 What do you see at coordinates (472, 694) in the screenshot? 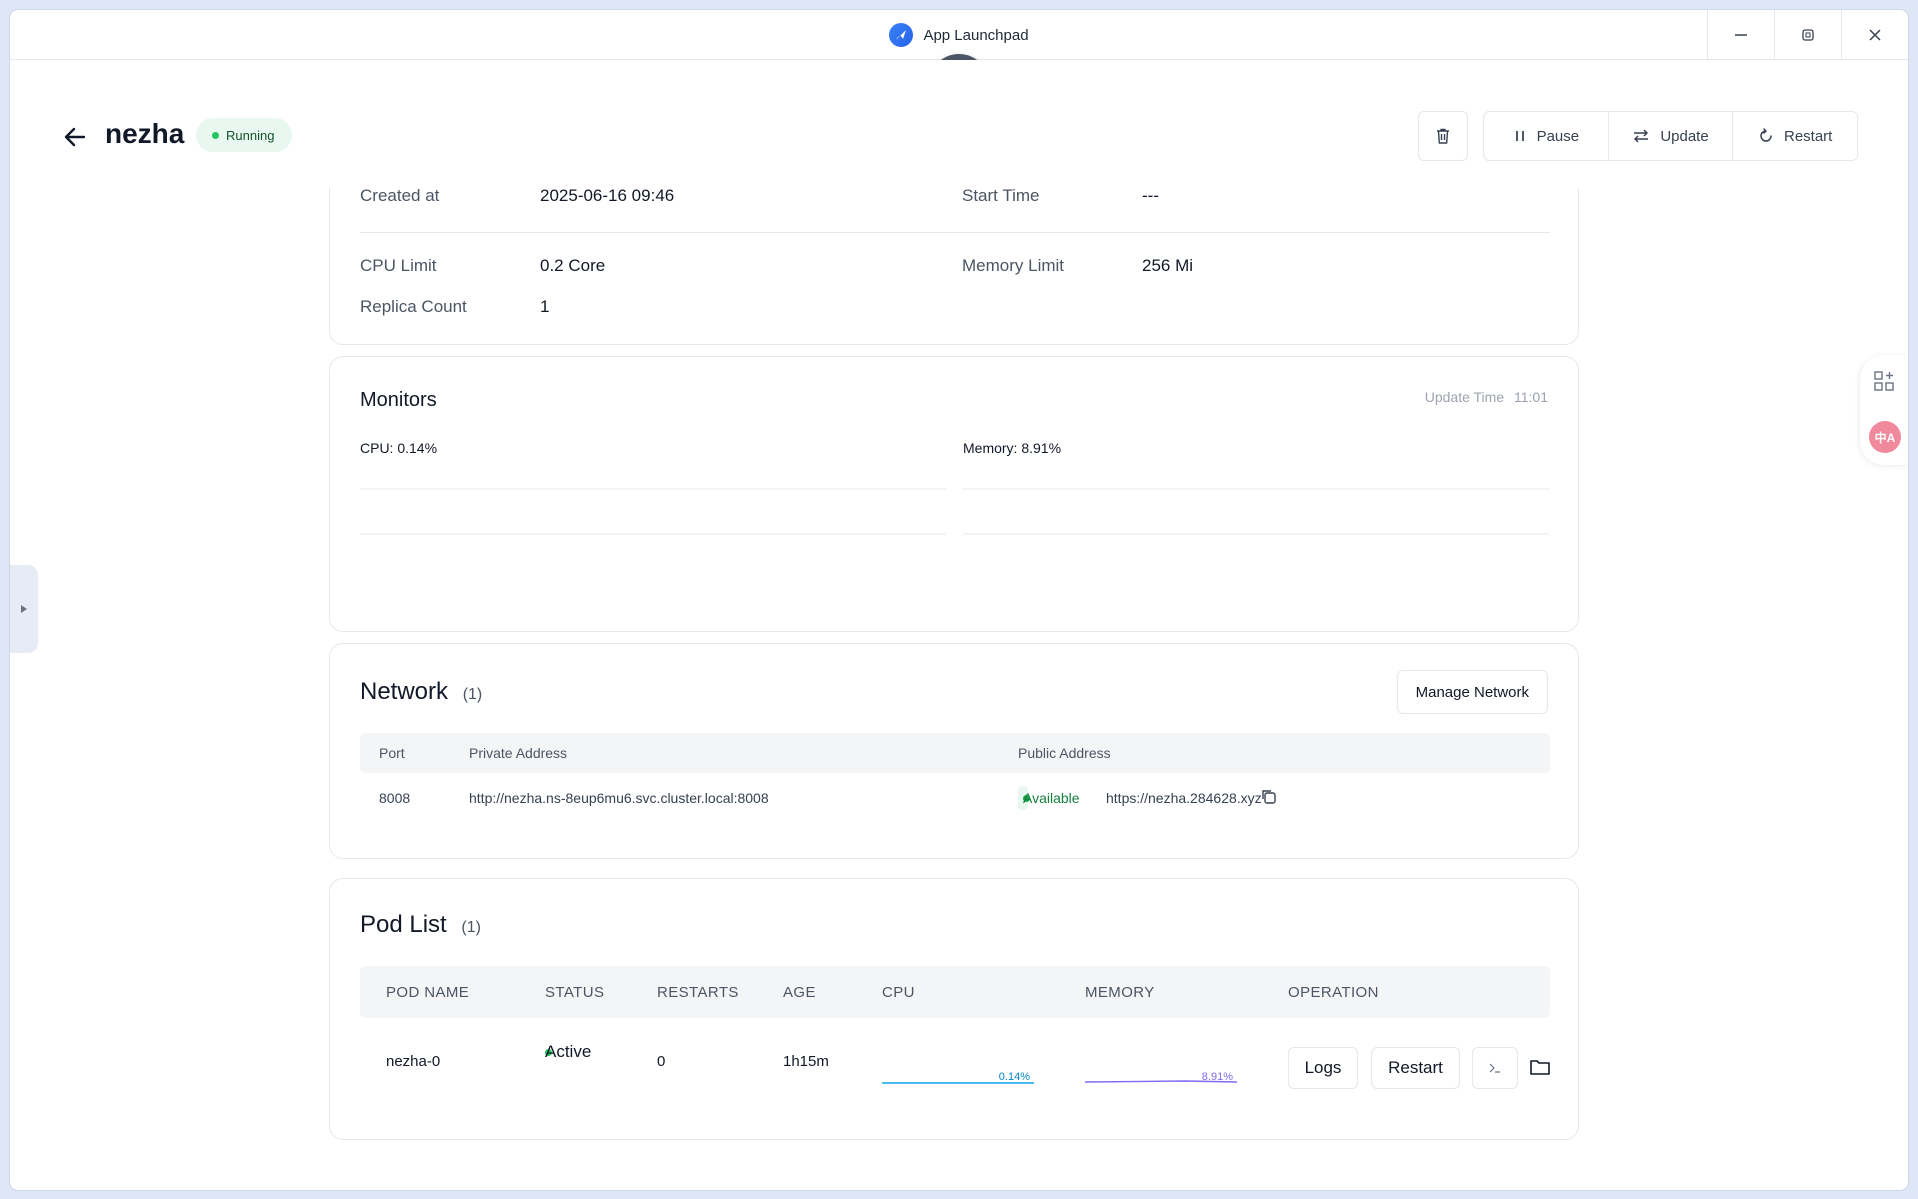
I see `network-count: (1)` at bounding box center [472, 694].